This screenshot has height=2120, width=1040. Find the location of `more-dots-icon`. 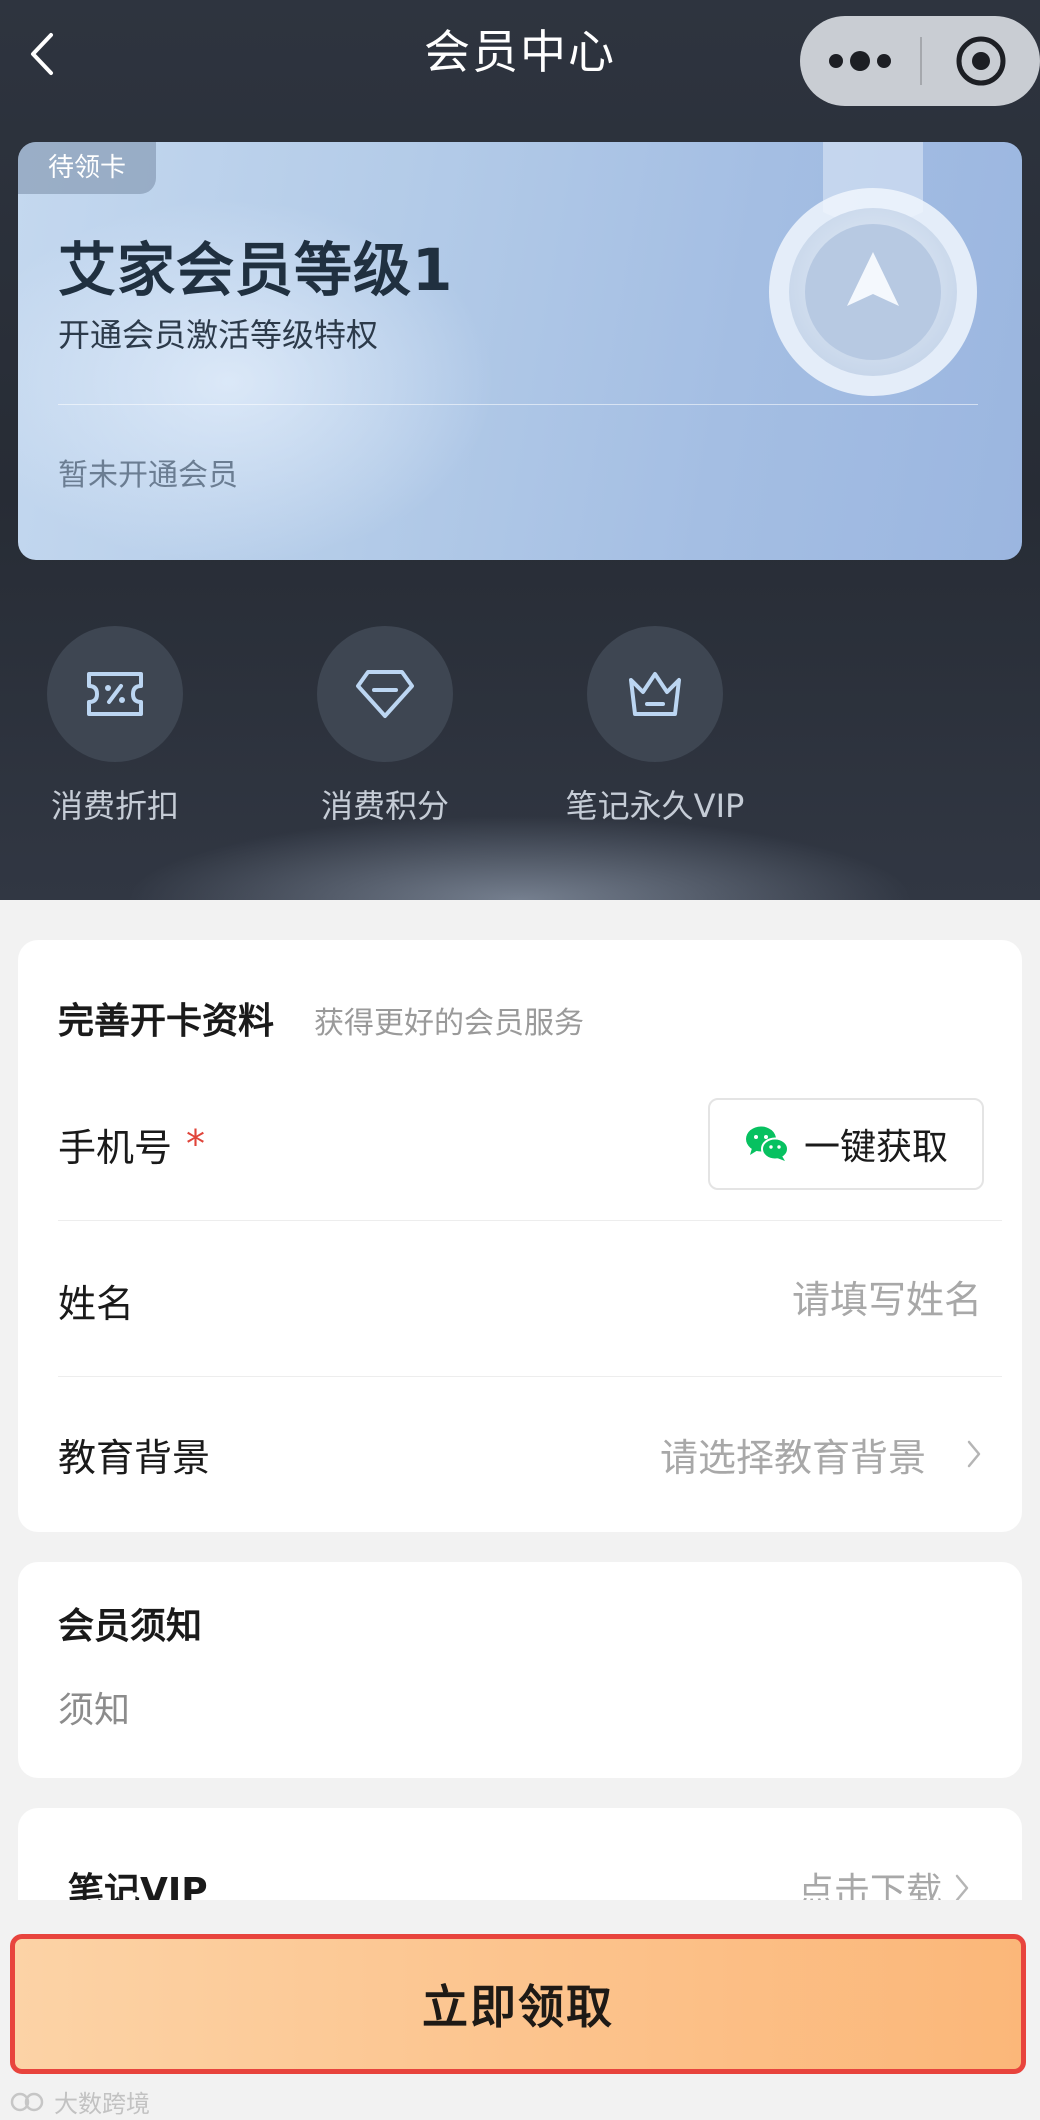

more-dots-icon is located at coordinates (836, 61).